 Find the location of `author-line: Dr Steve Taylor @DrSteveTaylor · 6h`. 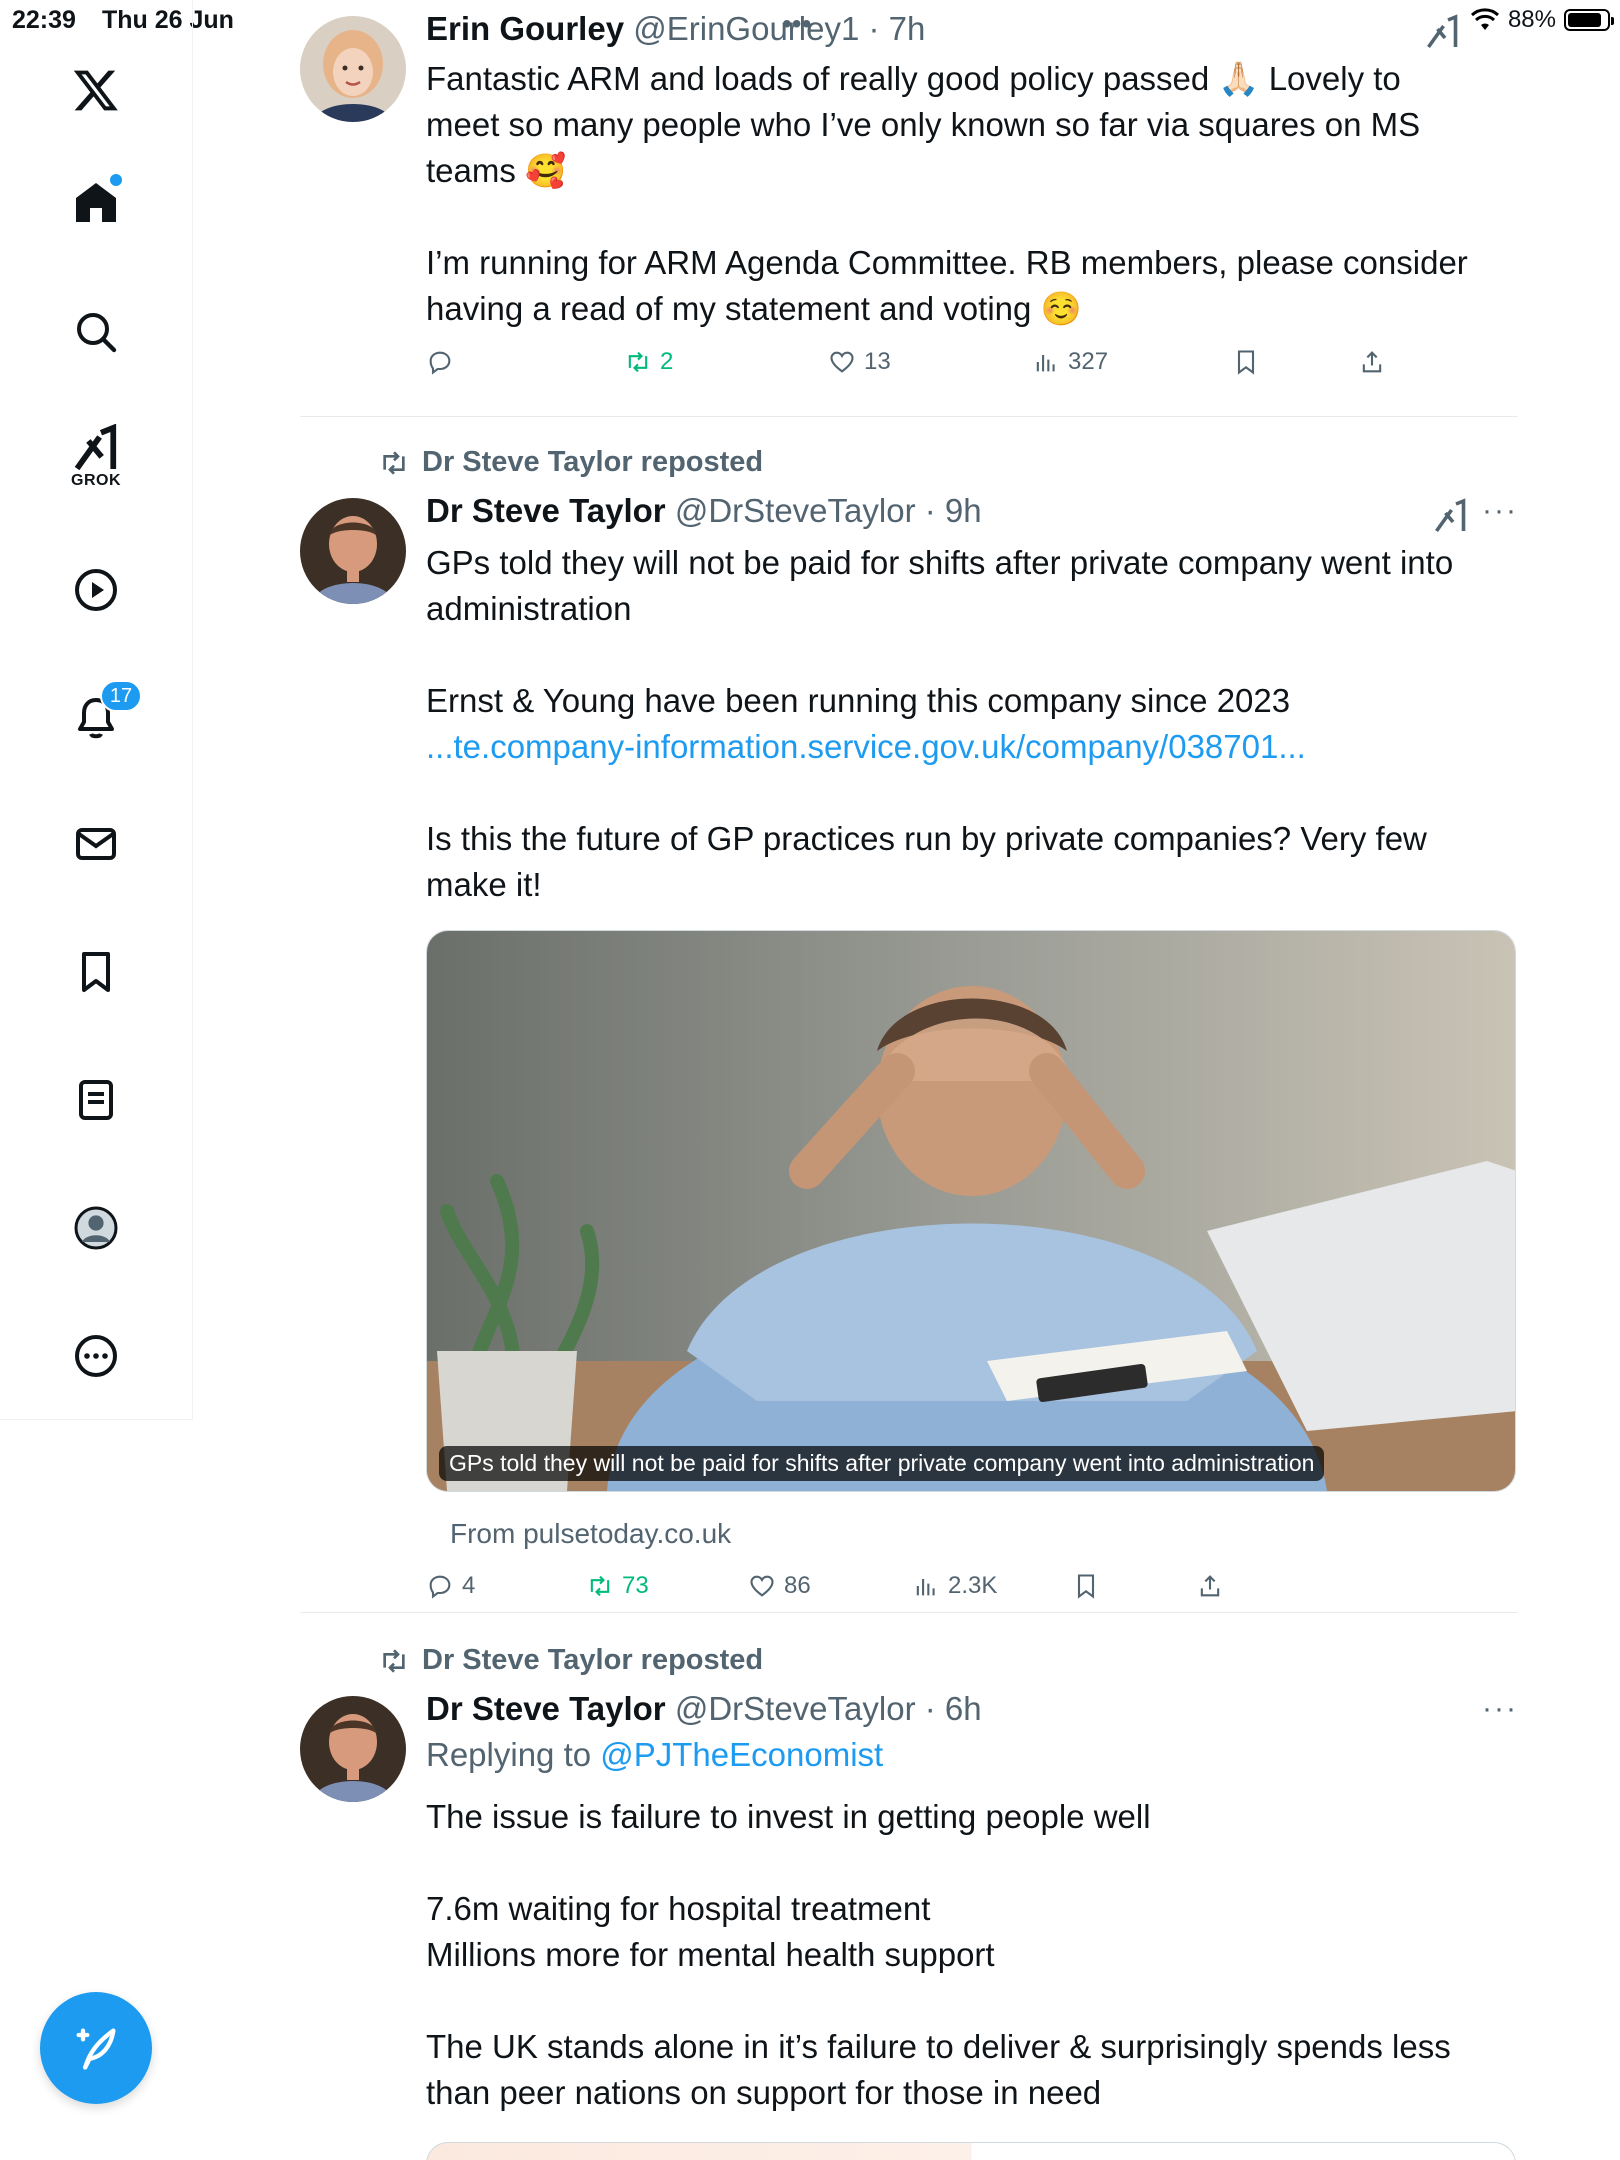

author-line: Dr Steve Taylor @DrSteveTaylor · 6h is located at coordinates (704, 1709).